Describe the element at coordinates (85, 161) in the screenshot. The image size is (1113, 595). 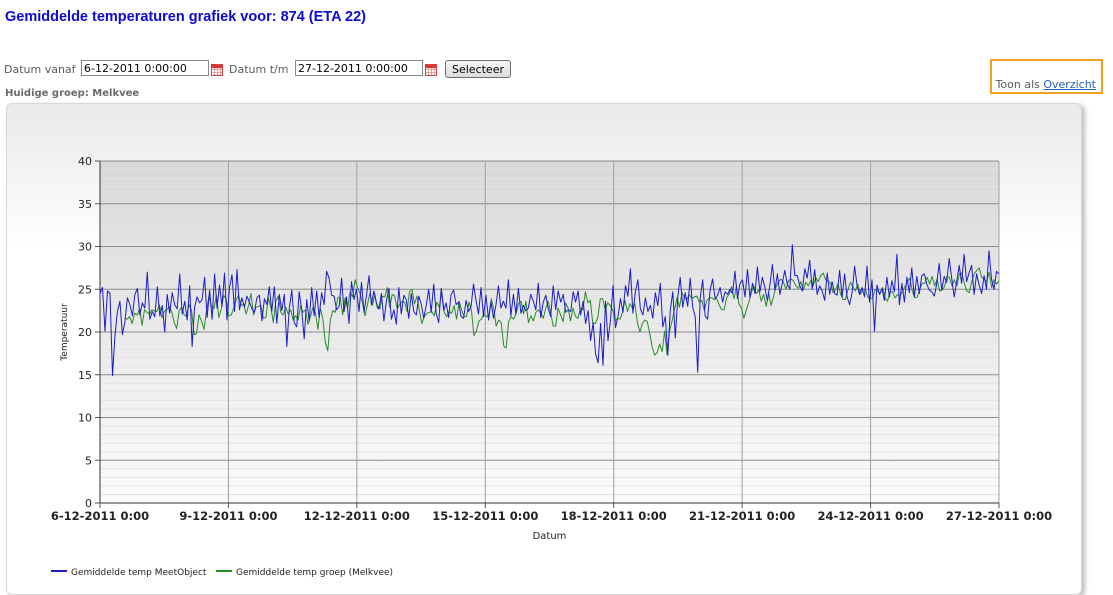
I see `y-tick-label: 40` at that location.